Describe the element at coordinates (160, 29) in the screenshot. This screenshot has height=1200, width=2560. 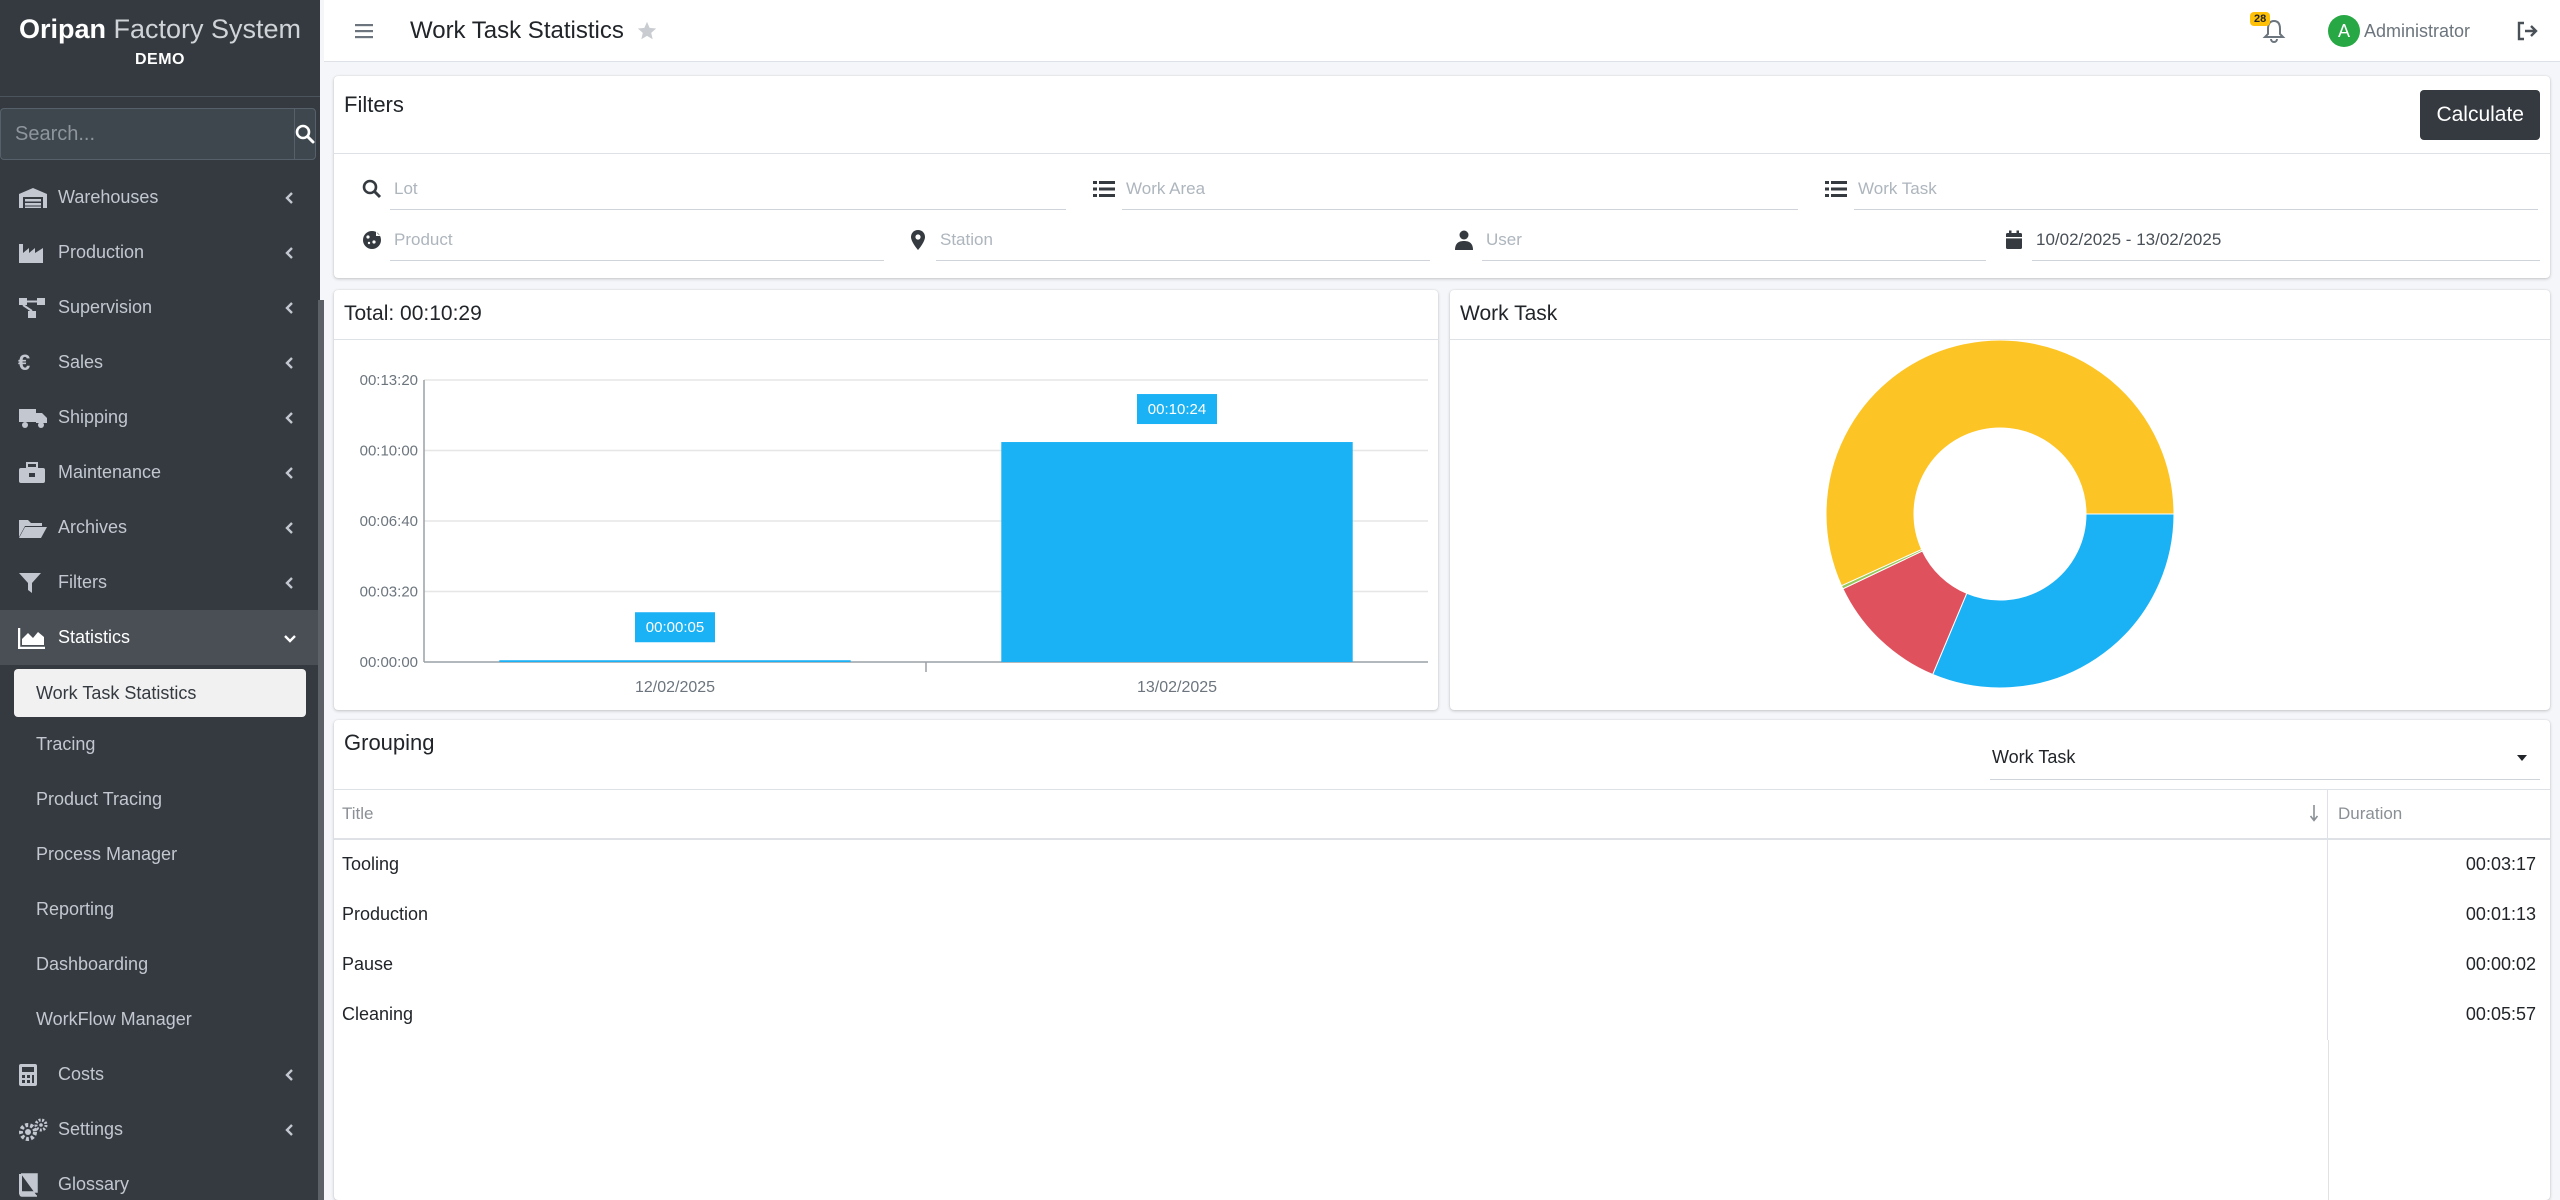
I see `brand-name: Oripan Factory System` at that location.